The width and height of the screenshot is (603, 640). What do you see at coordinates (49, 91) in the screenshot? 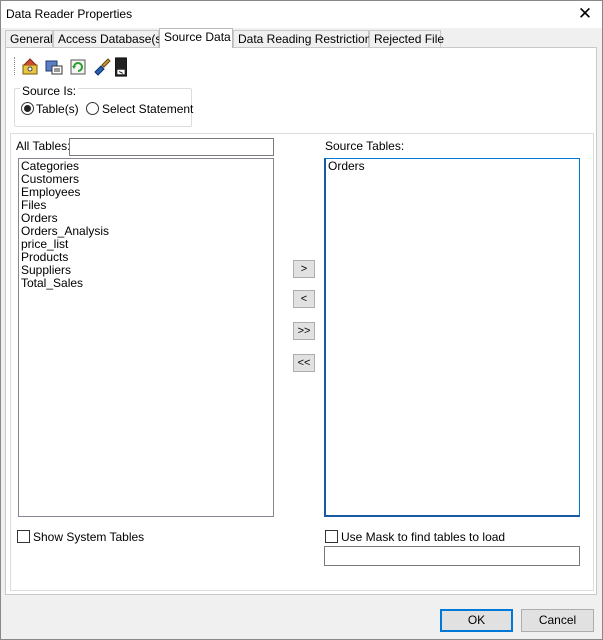
I see `source-is-label: Source Is:` at bounding box center [49, 91].